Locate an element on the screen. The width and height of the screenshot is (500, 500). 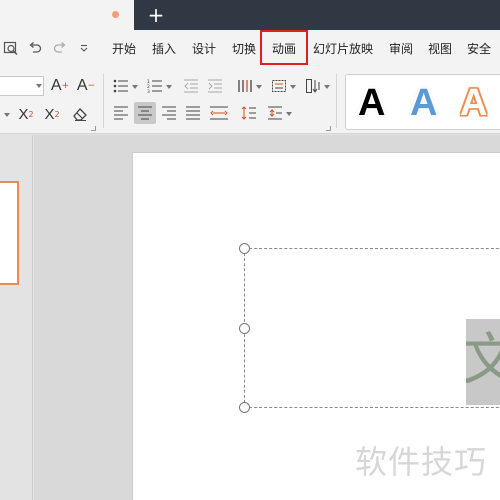
slide-thumbnail-panel is located at coordinates (16, 317).